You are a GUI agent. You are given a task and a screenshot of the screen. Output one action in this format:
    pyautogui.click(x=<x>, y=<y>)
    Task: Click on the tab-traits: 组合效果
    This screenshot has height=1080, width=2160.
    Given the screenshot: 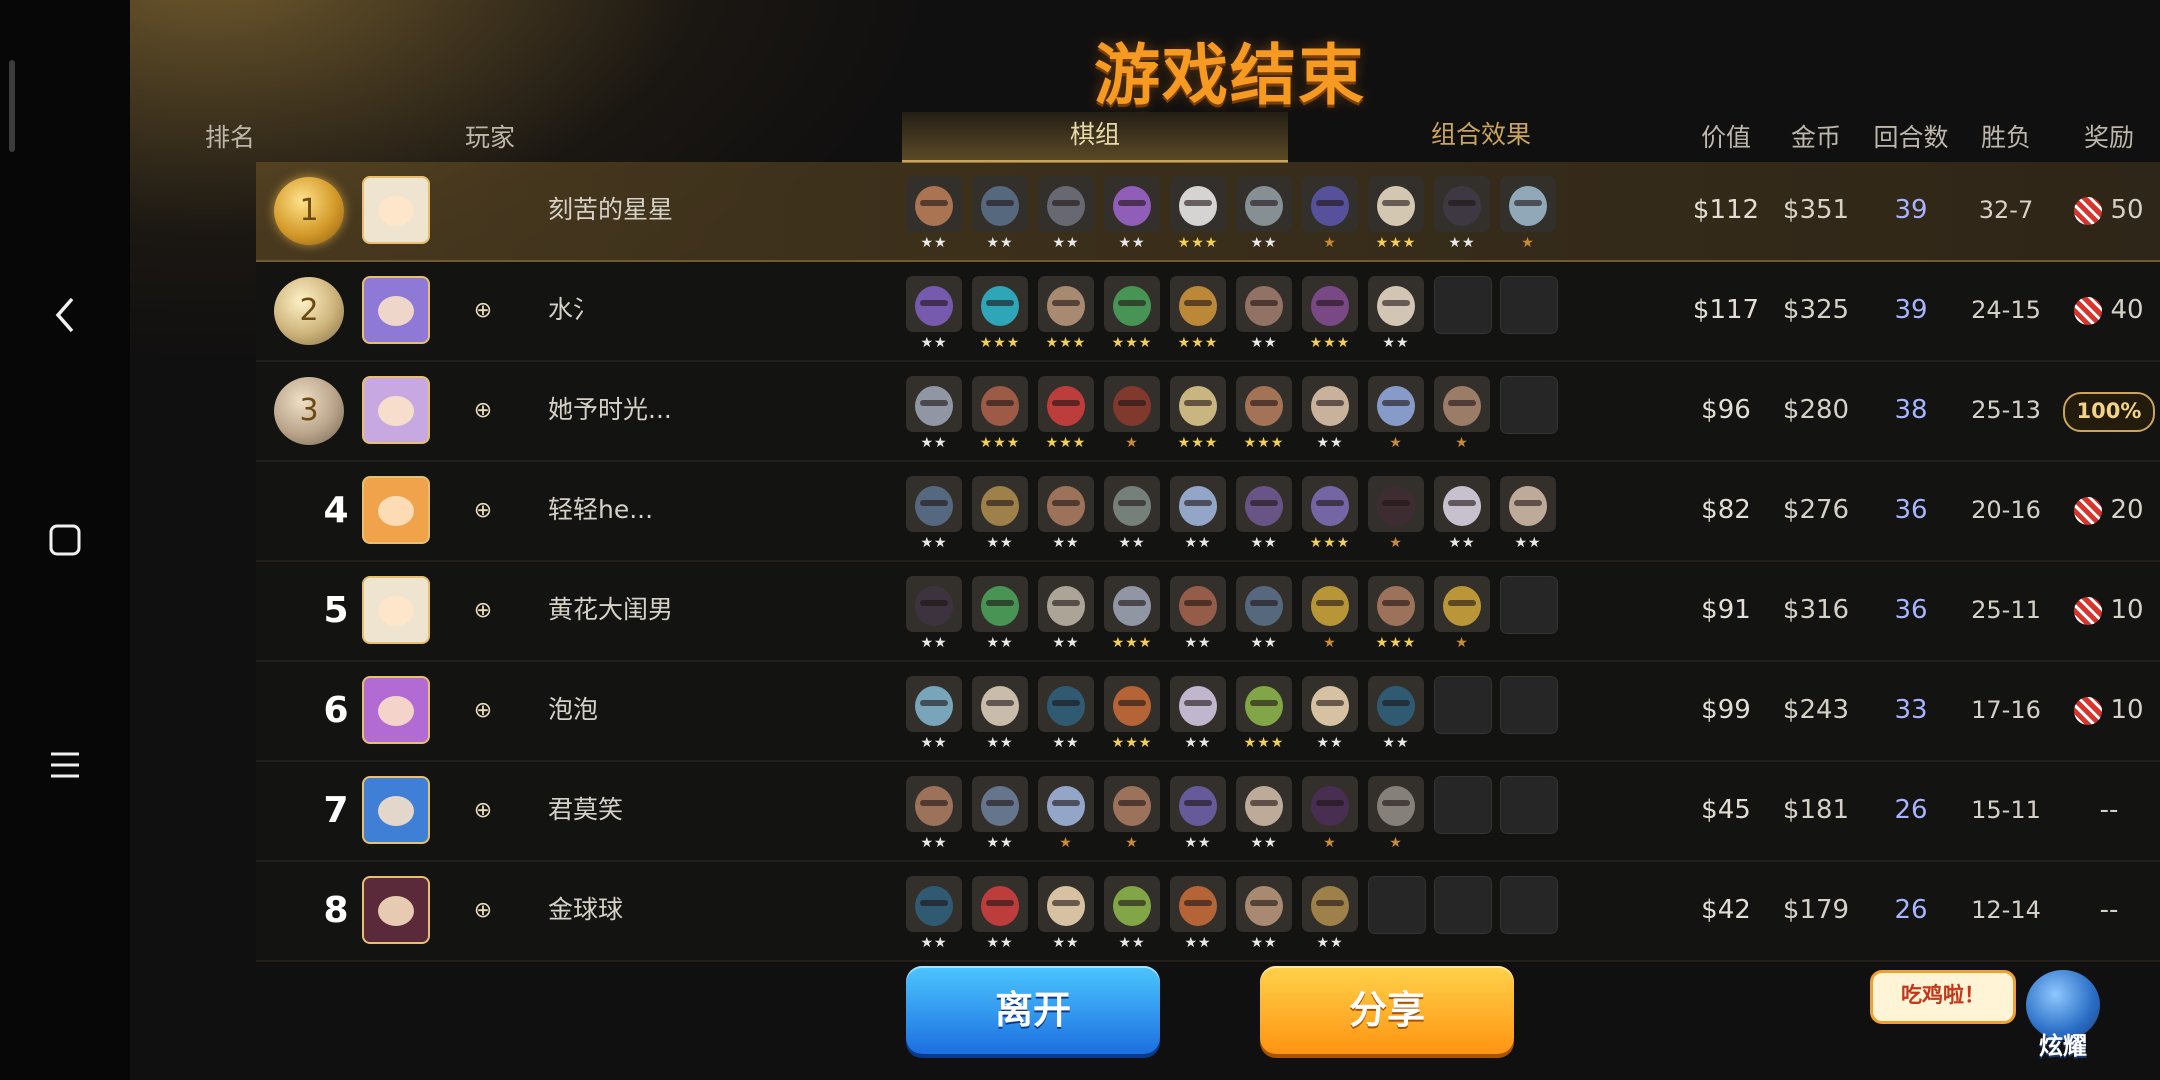 What is the action you would take?
    pyautogui.click(x=1481, y=136)
    